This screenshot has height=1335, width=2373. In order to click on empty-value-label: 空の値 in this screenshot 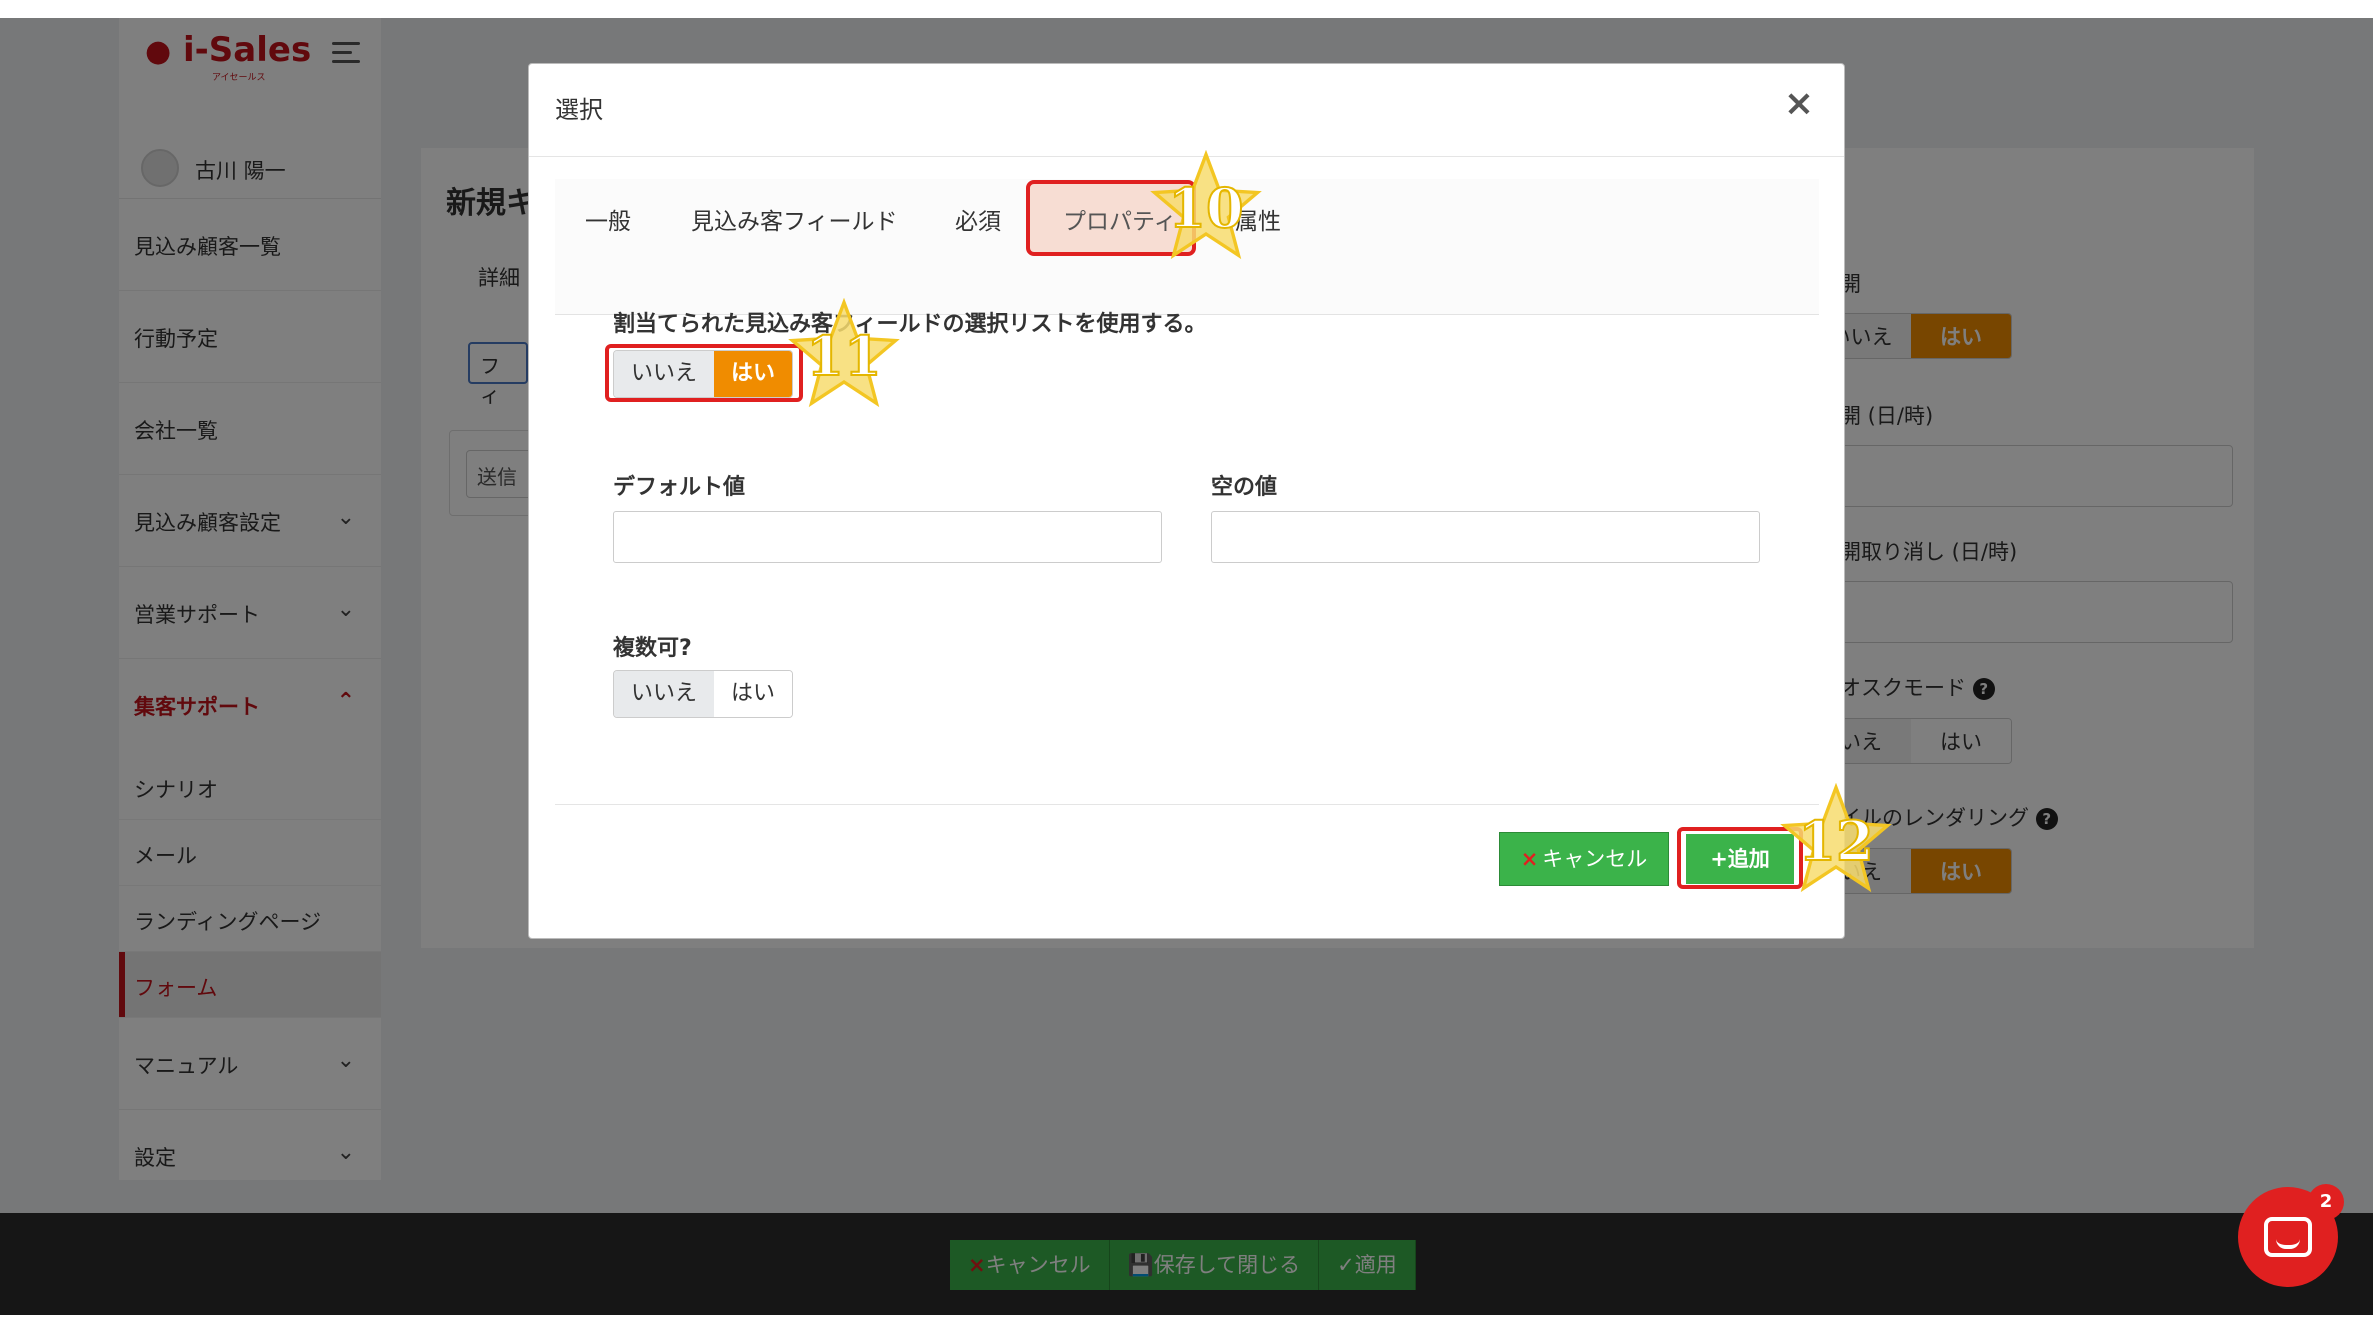, I will do `click(1244, 487)`.